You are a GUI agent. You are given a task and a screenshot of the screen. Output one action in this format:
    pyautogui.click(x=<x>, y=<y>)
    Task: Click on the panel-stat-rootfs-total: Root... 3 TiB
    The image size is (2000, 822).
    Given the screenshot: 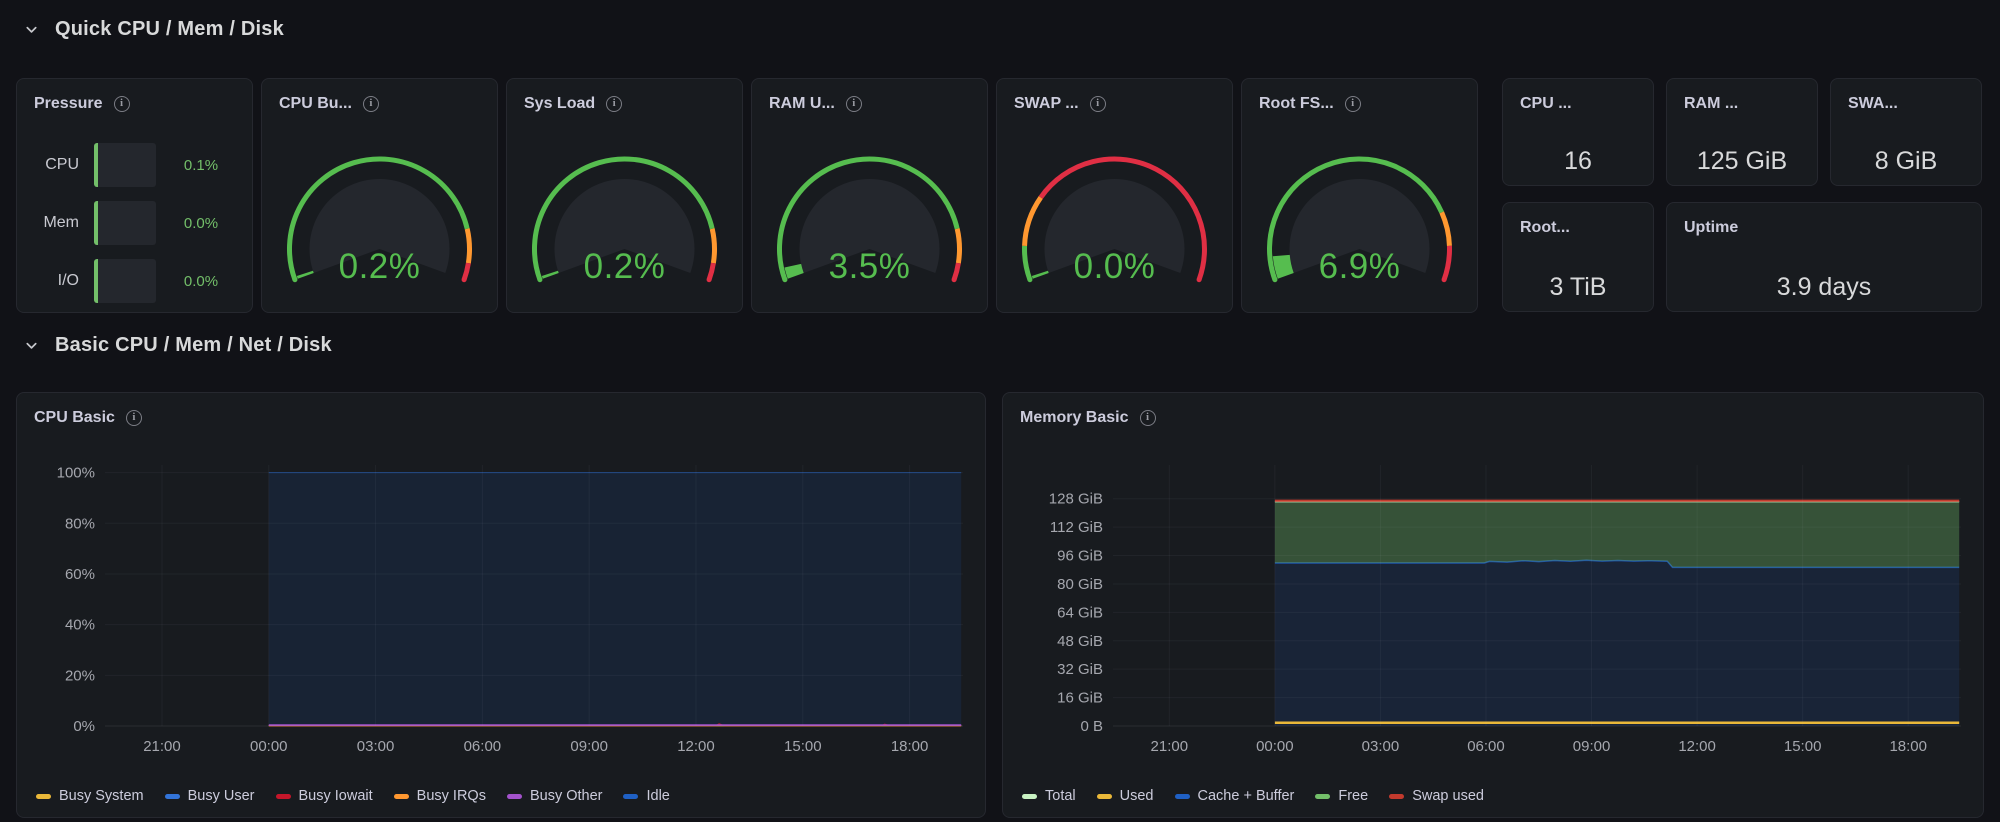 What is the action you would take?
    pyautogui.click(x=1578, y=257)
    